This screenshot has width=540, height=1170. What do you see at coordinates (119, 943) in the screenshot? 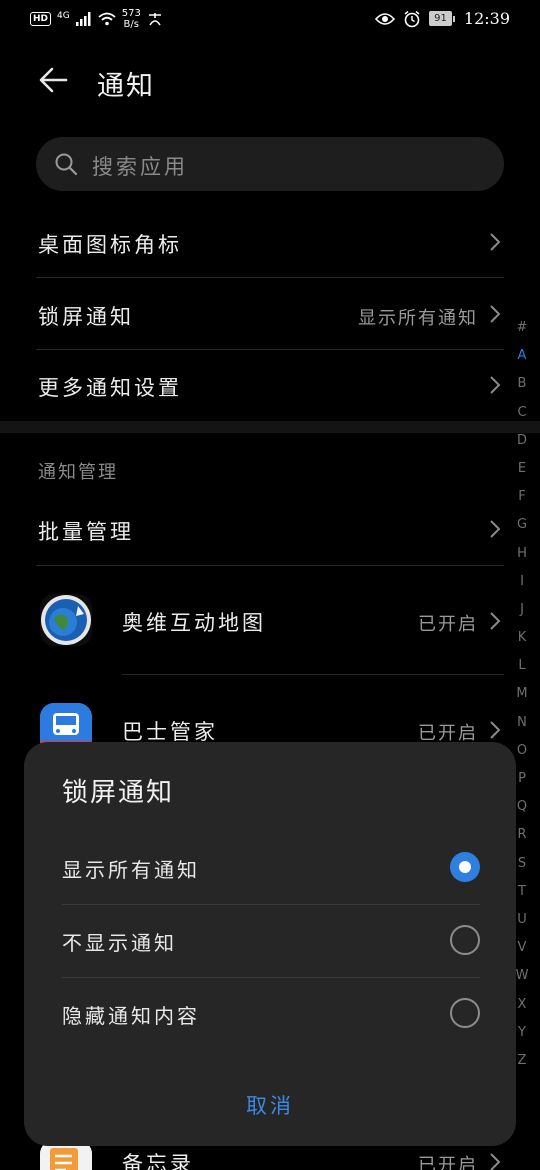
I see `option-label: 不显示通知` at bounding box center [119, 943].